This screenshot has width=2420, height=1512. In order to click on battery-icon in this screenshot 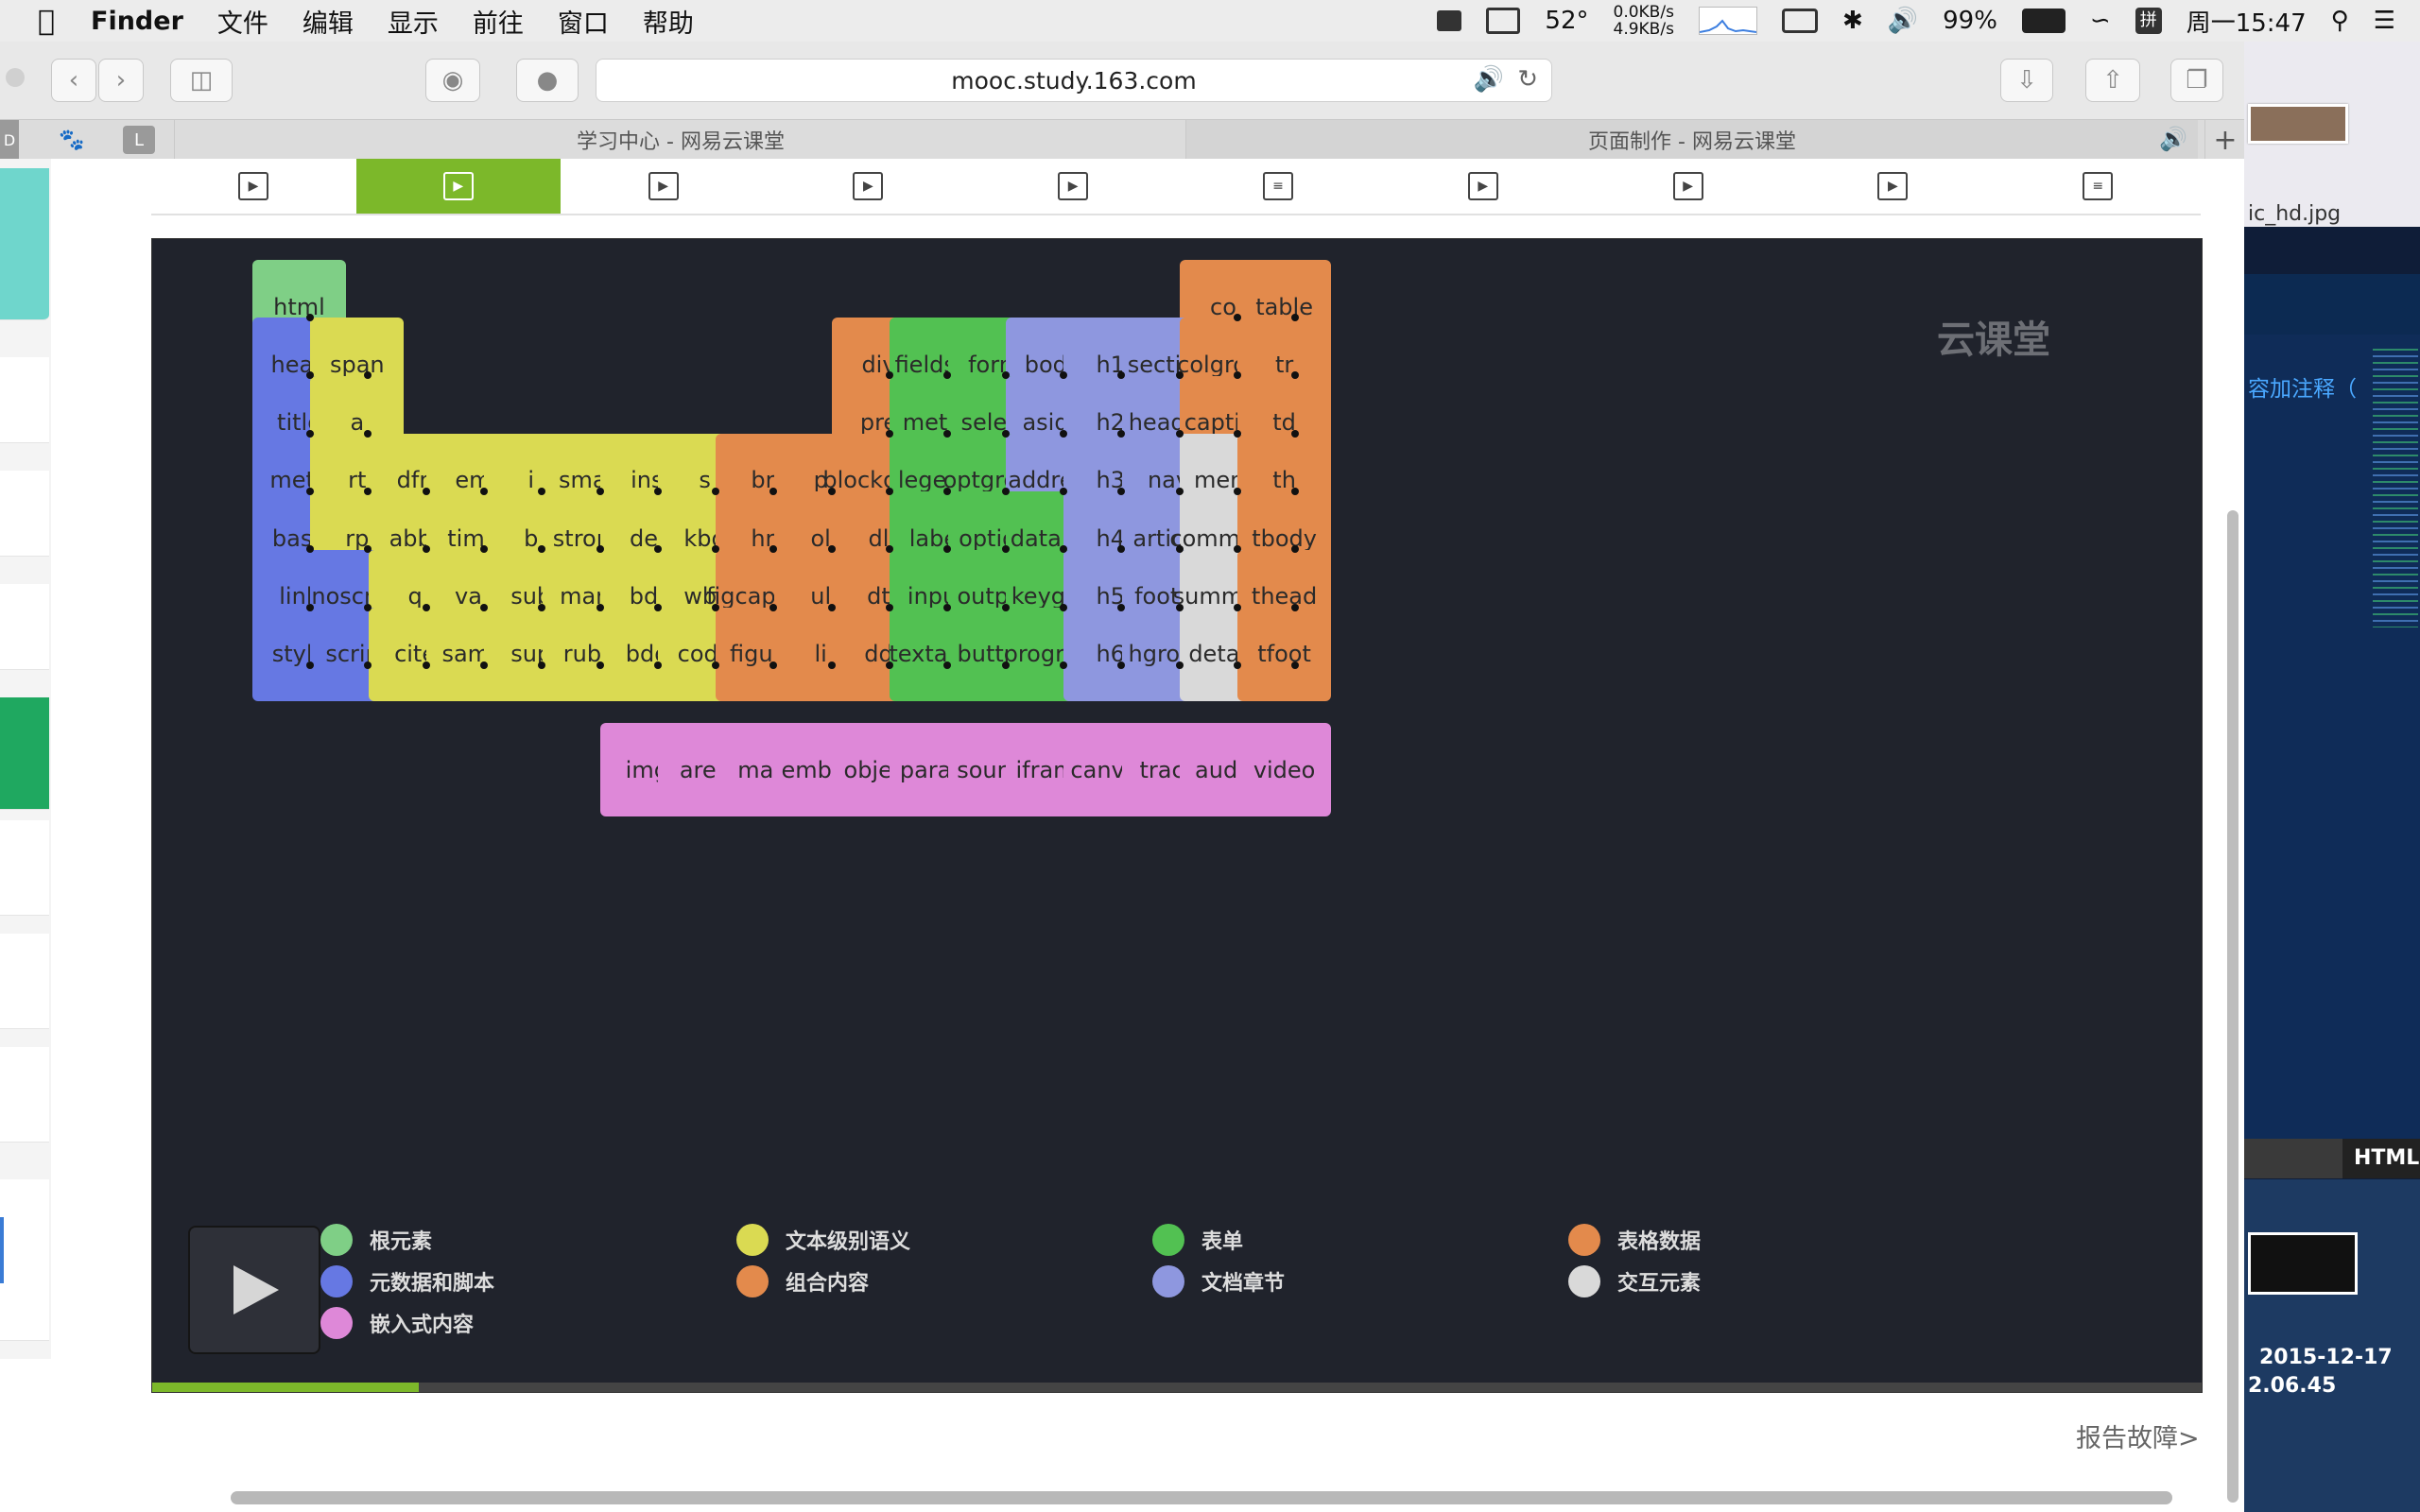, I will do `click(2043, 21)`.